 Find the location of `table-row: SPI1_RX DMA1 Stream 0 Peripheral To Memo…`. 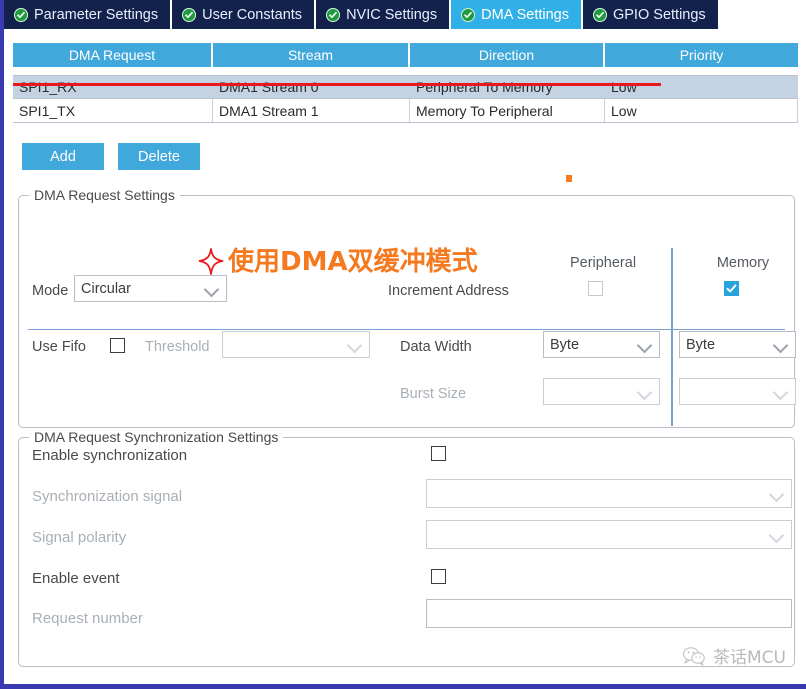

table-row: SPI1_RX DMA1 Stream 0 Peripheral To Memo… is located at coordinates (405, 87).